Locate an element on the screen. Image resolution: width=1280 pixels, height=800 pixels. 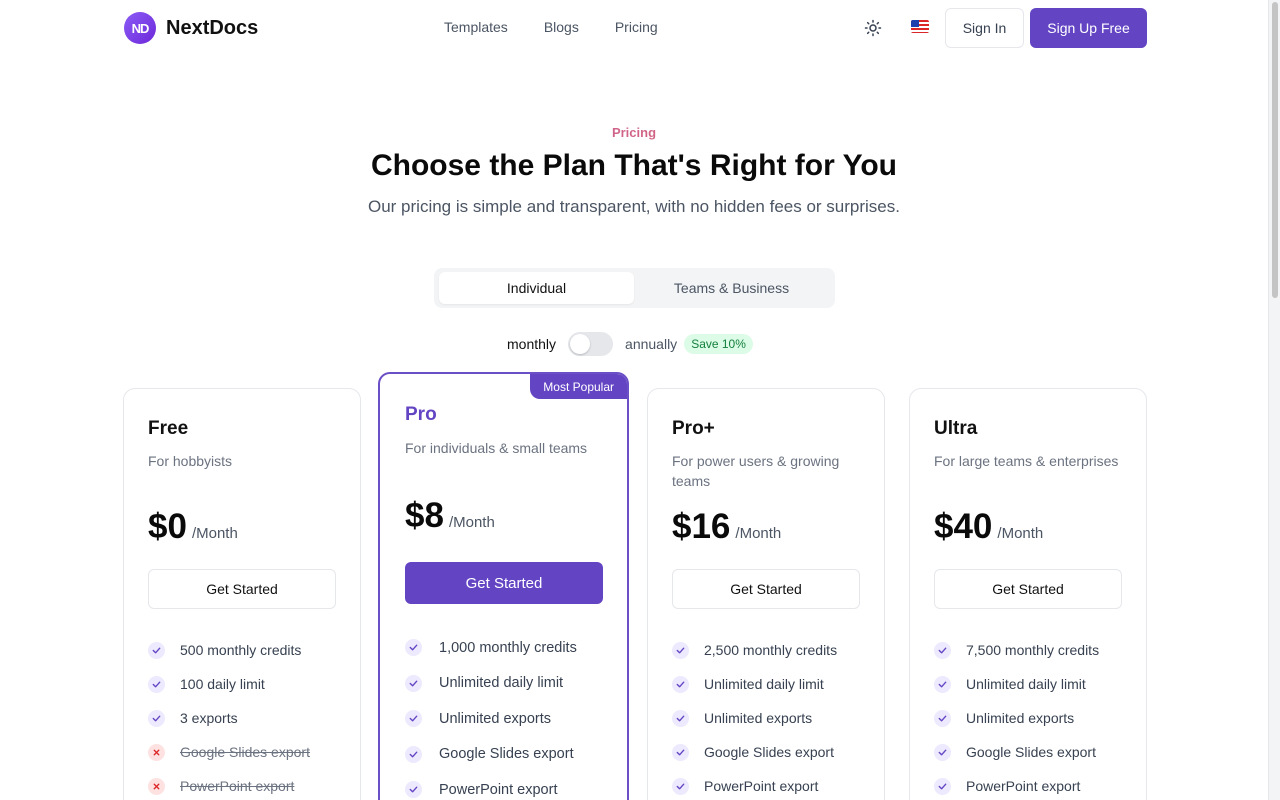
plan-name: Ultra is located at coordinates (956, 428).